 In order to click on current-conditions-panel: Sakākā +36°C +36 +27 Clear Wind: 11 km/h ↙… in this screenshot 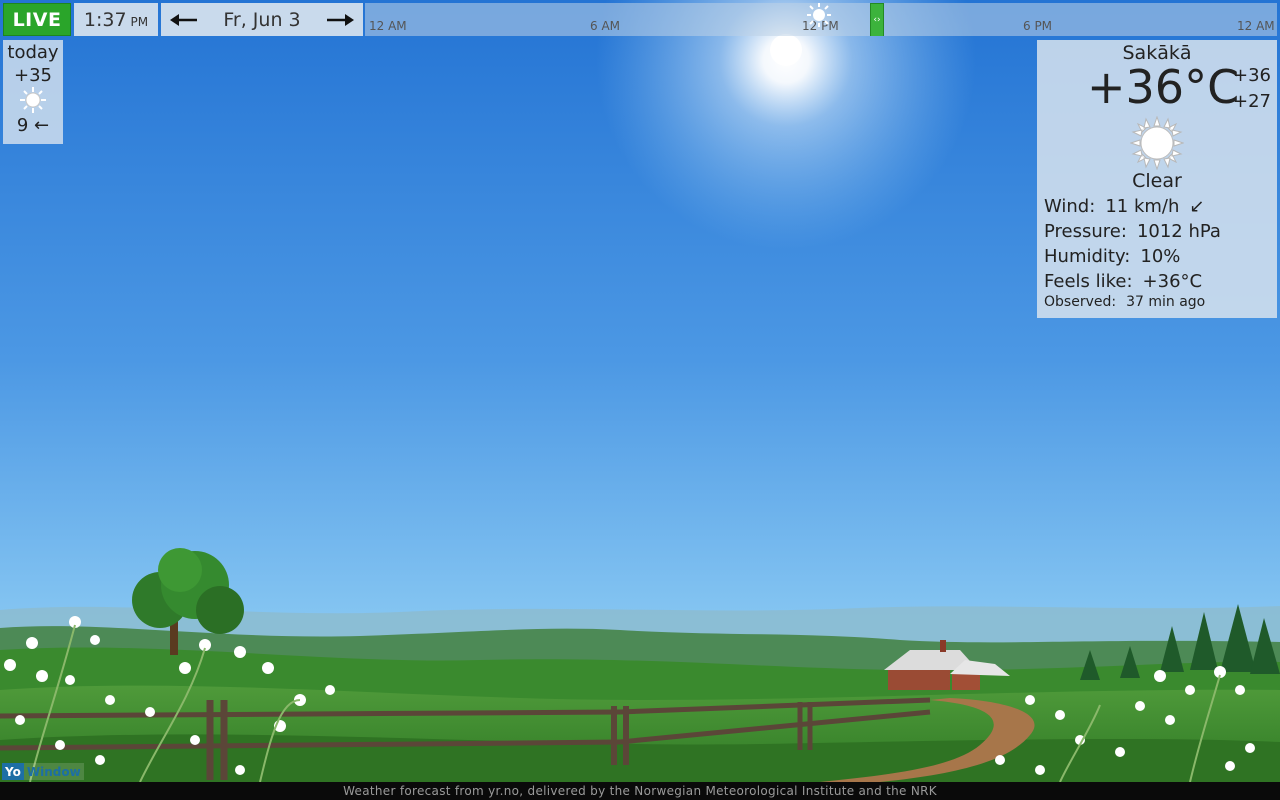, I will do `click(1157, 179)`.